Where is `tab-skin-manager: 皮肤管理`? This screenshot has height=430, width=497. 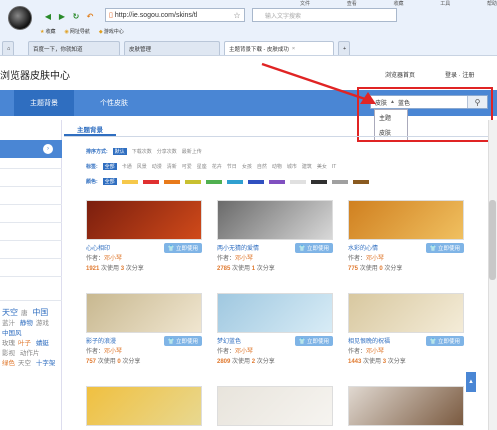 tab-skin-manager: 皮肤管理 is located at coordinates (172, 48).